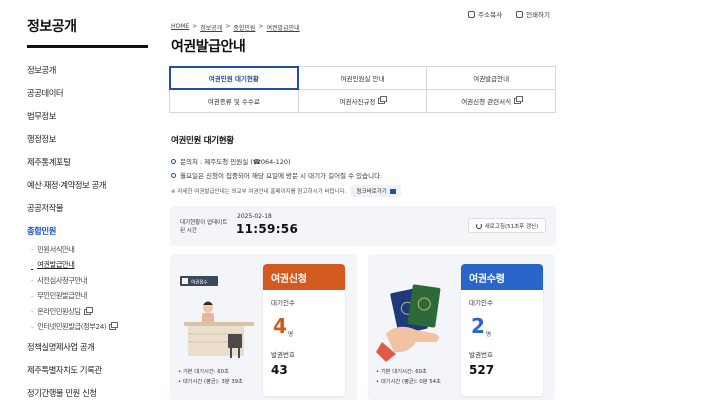 This screenshot has height=408, width=710. What do you see at coordinates (538, 15) in the screenshot?
I see `print-label: 인쇄하기` at bounding box center [538, 15].